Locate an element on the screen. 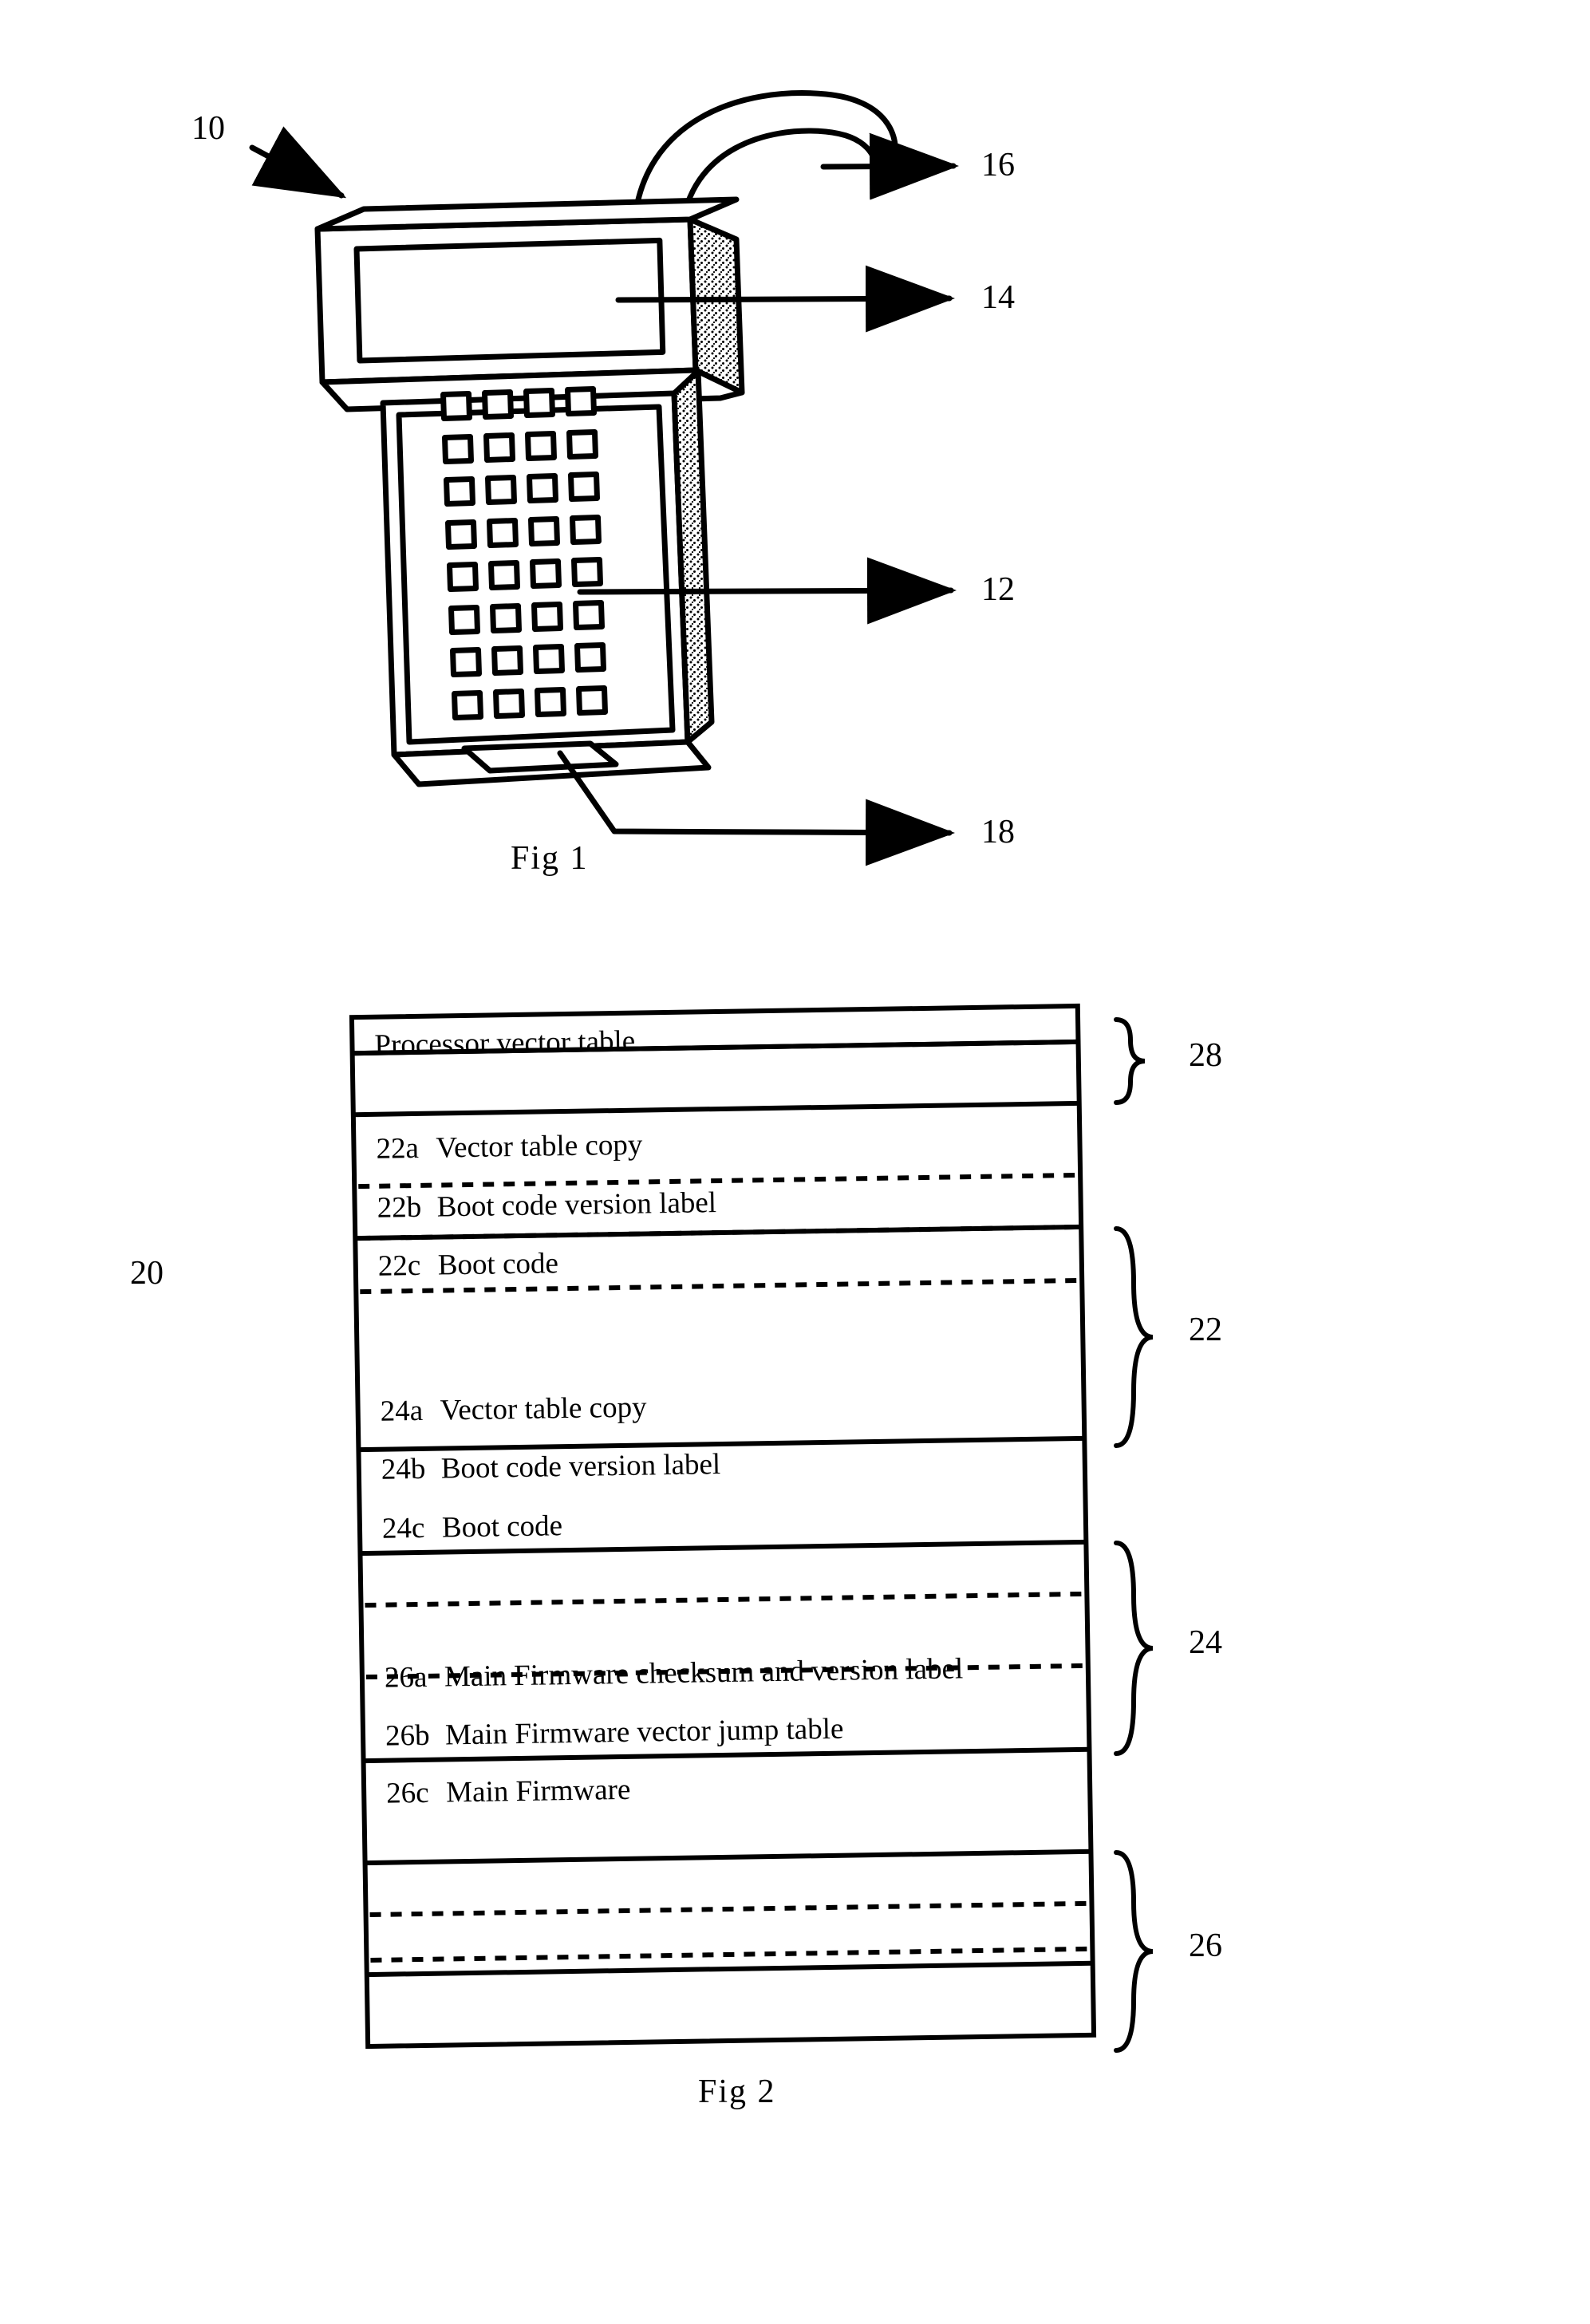 The width and height of the screenshot is (1590, 2324). callout-label-10: 10 is located at coordinates (208, 128).